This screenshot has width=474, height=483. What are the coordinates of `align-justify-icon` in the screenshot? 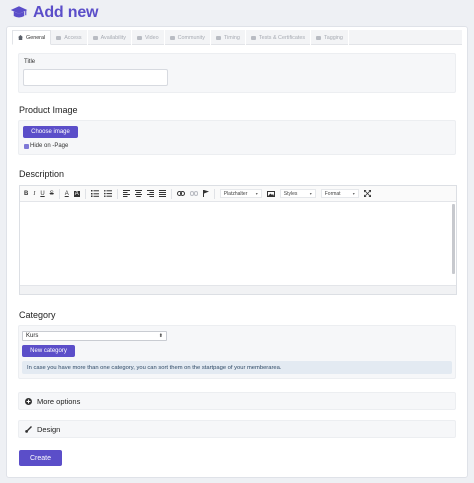 It's located at (162, 193).